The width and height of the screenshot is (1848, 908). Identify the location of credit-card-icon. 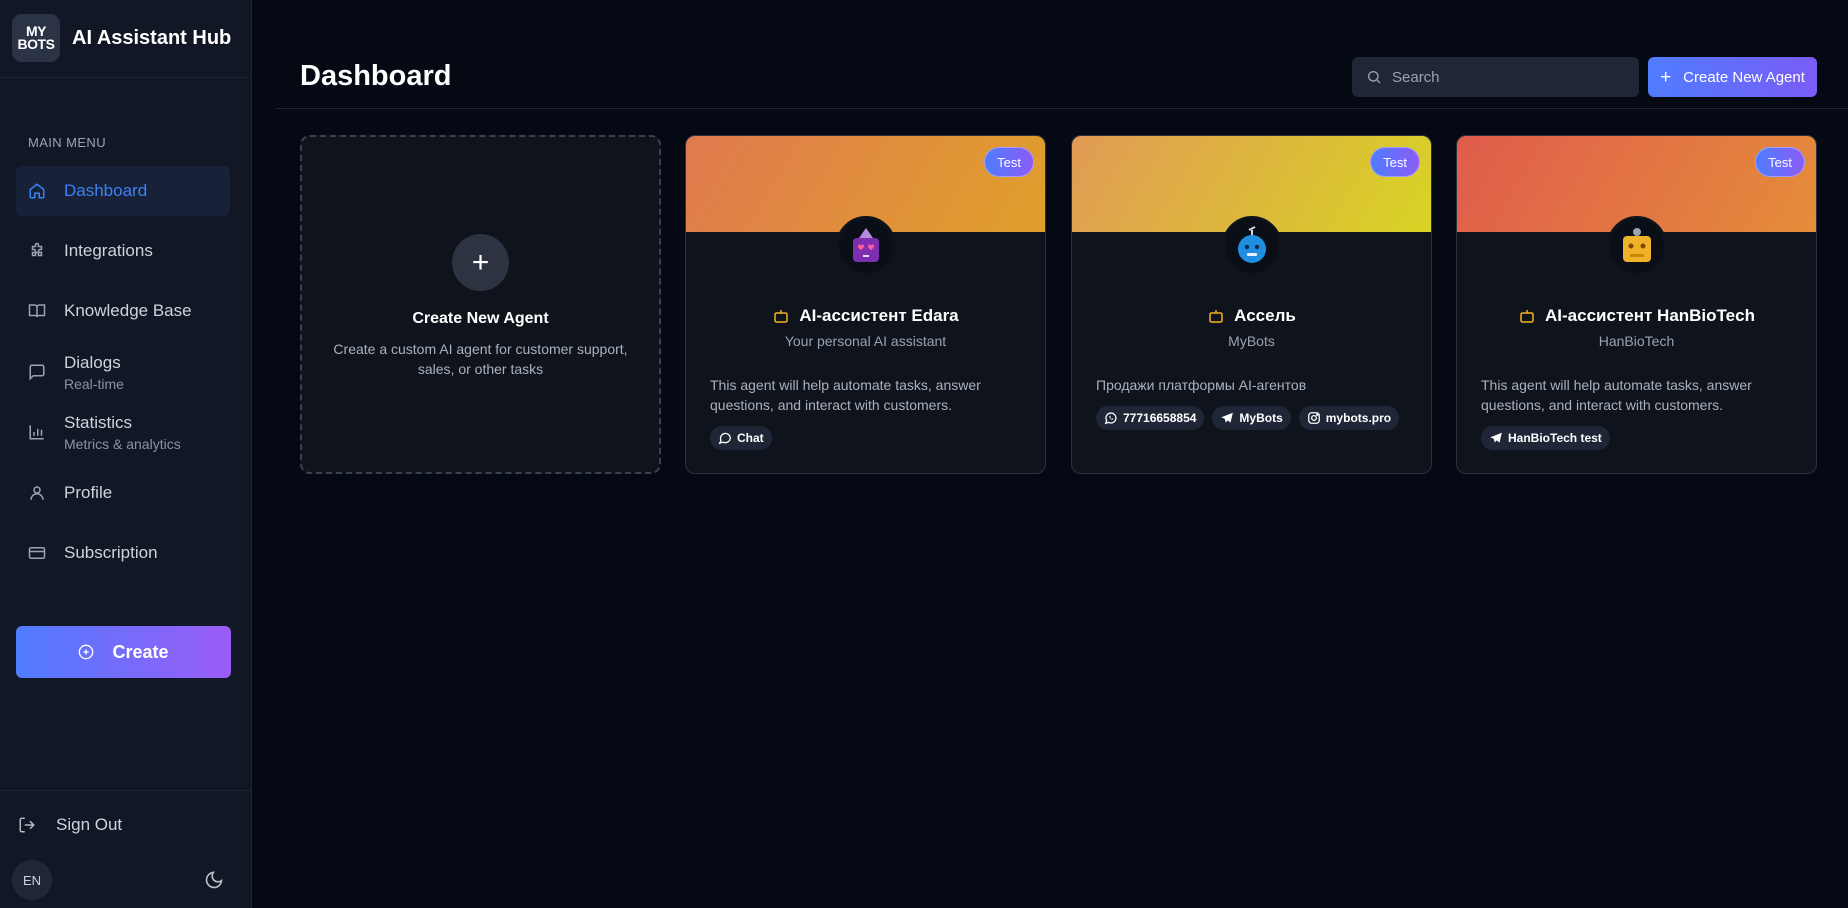
(37, 553).